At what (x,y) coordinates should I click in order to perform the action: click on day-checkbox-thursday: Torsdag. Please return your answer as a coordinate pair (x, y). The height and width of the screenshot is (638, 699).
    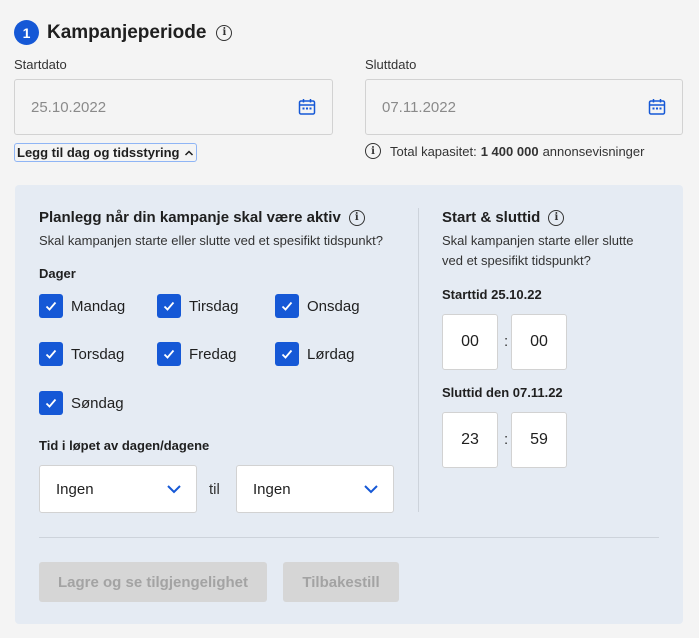
    Looking at the image, I should click on (81, 354).